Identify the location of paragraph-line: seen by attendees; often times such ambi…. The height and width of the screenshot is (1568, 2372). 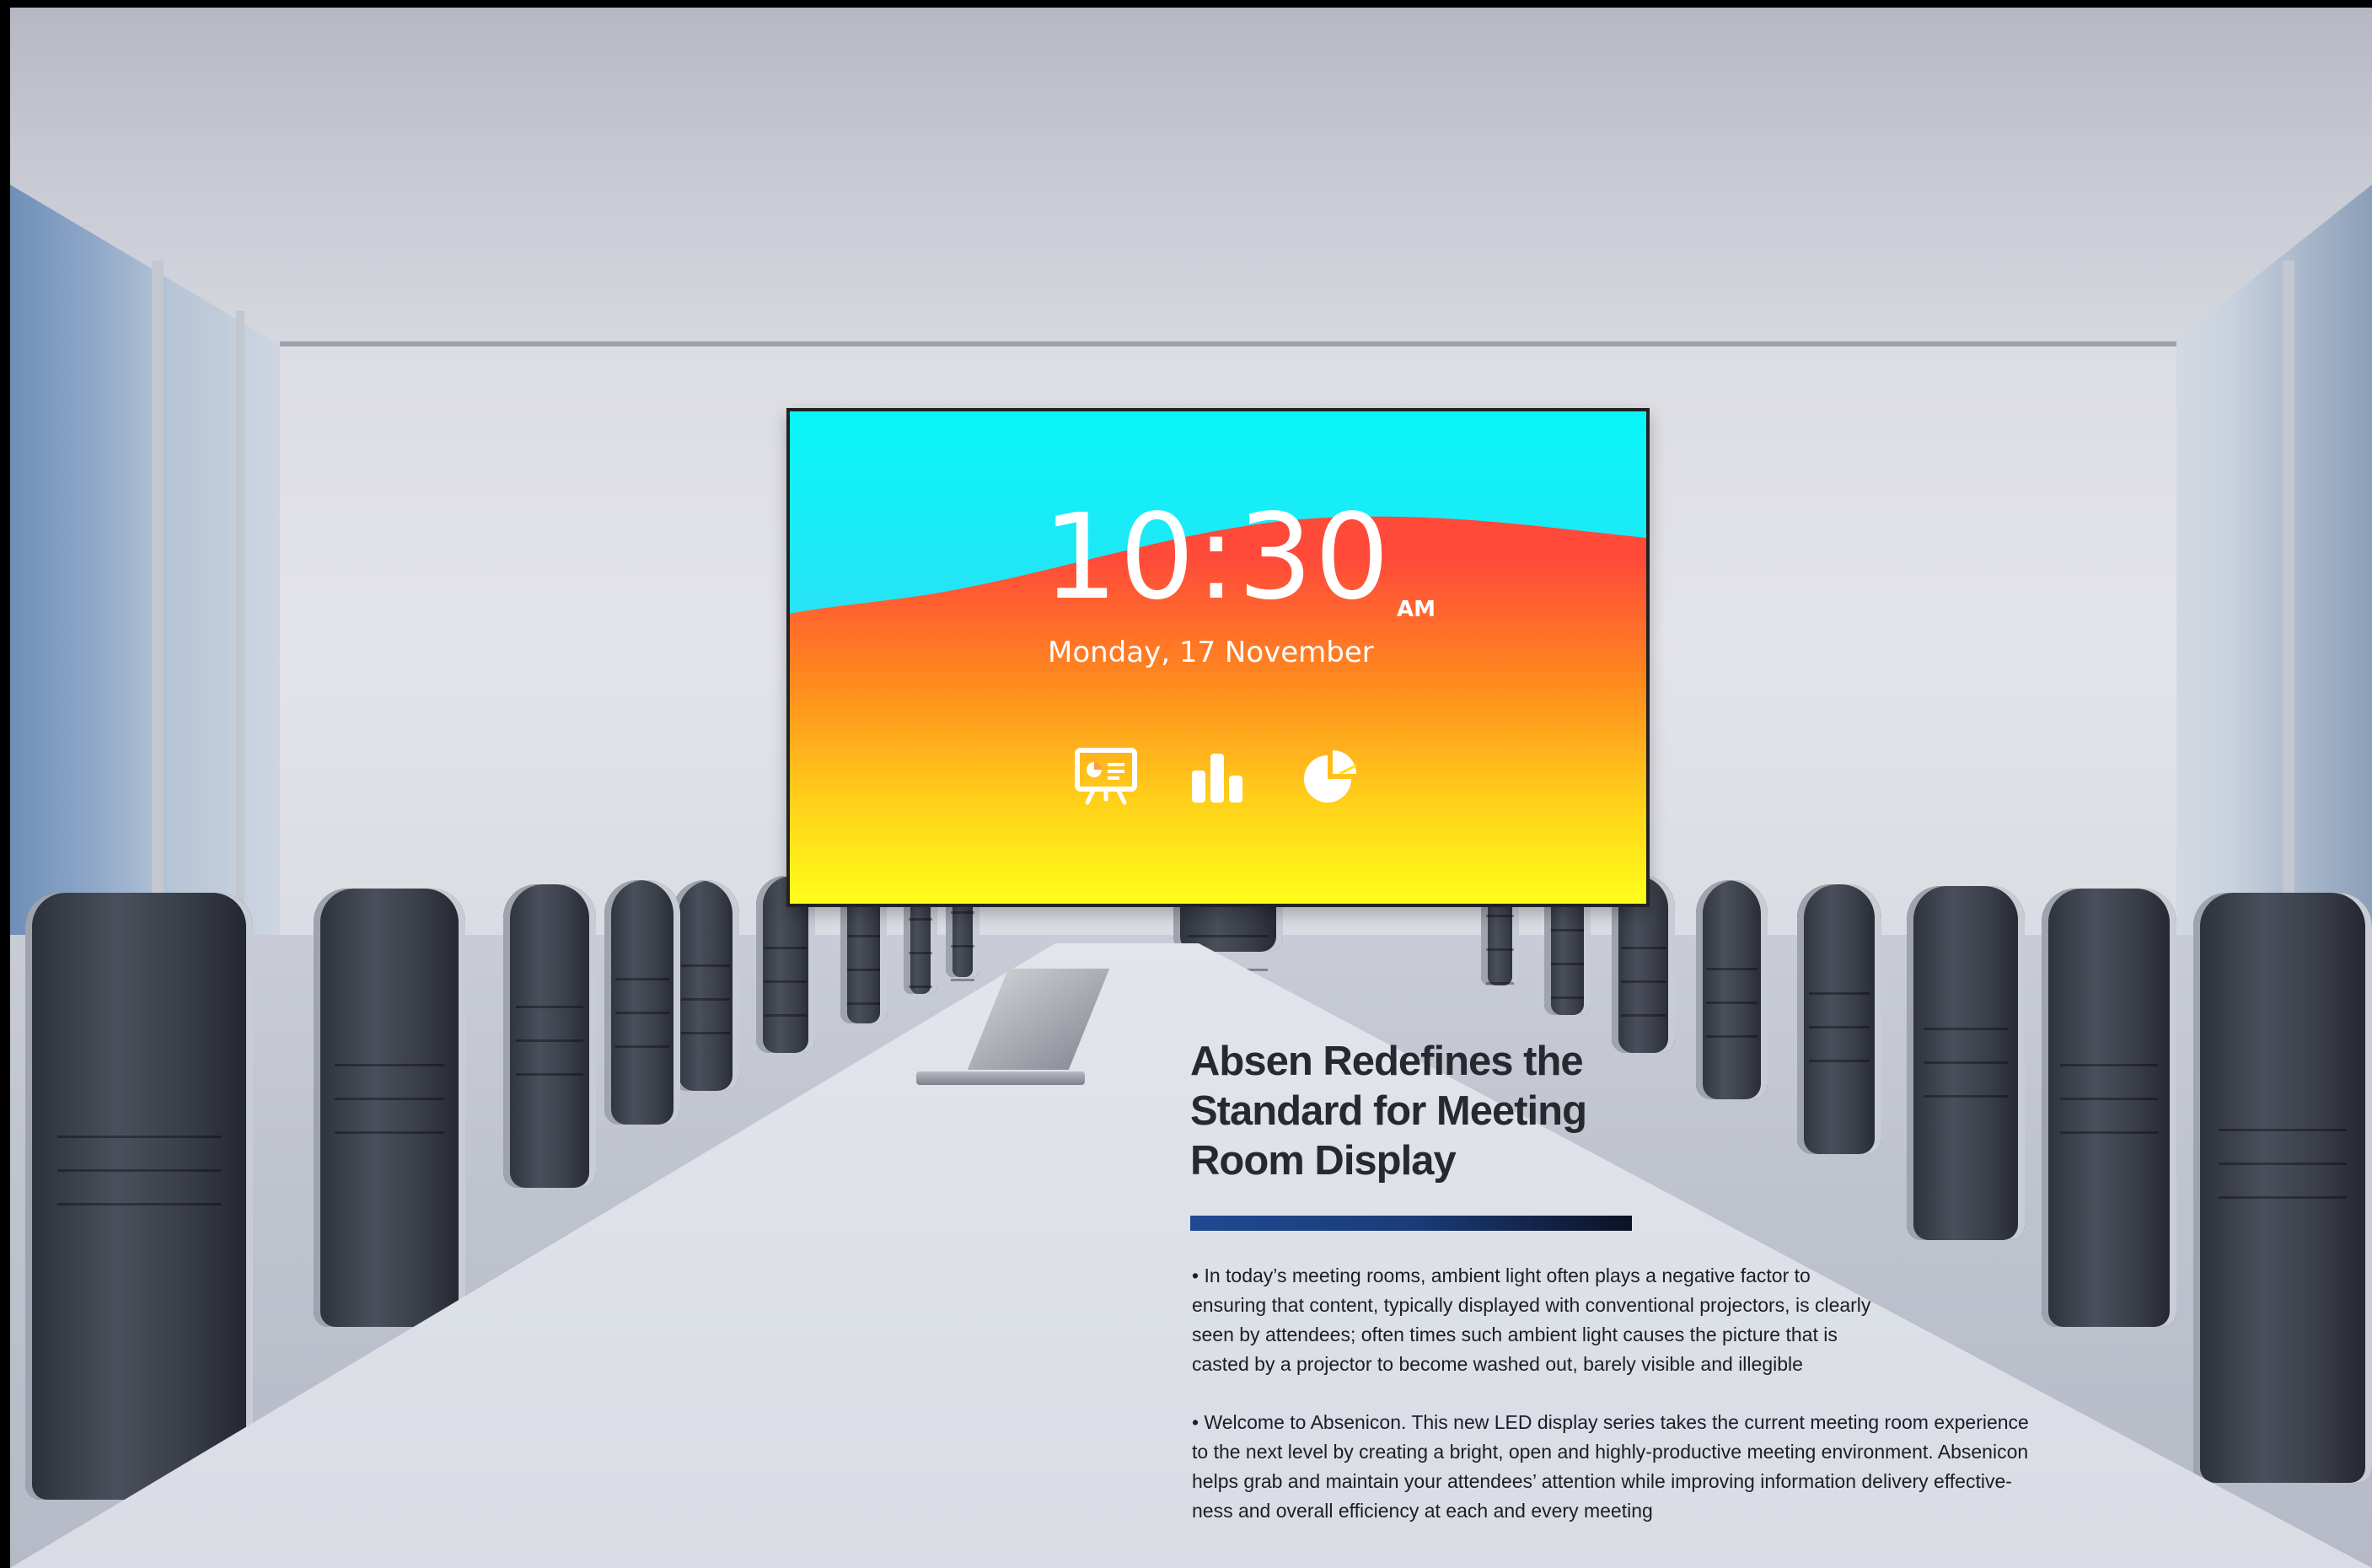
(1515, 1335).